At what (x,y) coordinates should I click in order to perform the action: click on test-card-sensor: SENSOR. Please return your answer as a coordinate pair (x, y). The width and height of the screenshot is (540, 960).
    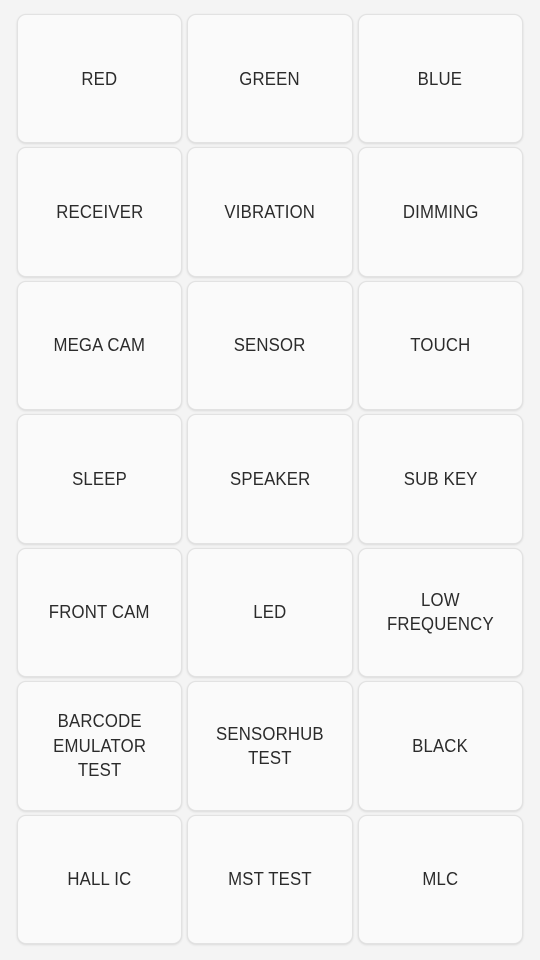
    Looking at the image, I should click on (270, 345).